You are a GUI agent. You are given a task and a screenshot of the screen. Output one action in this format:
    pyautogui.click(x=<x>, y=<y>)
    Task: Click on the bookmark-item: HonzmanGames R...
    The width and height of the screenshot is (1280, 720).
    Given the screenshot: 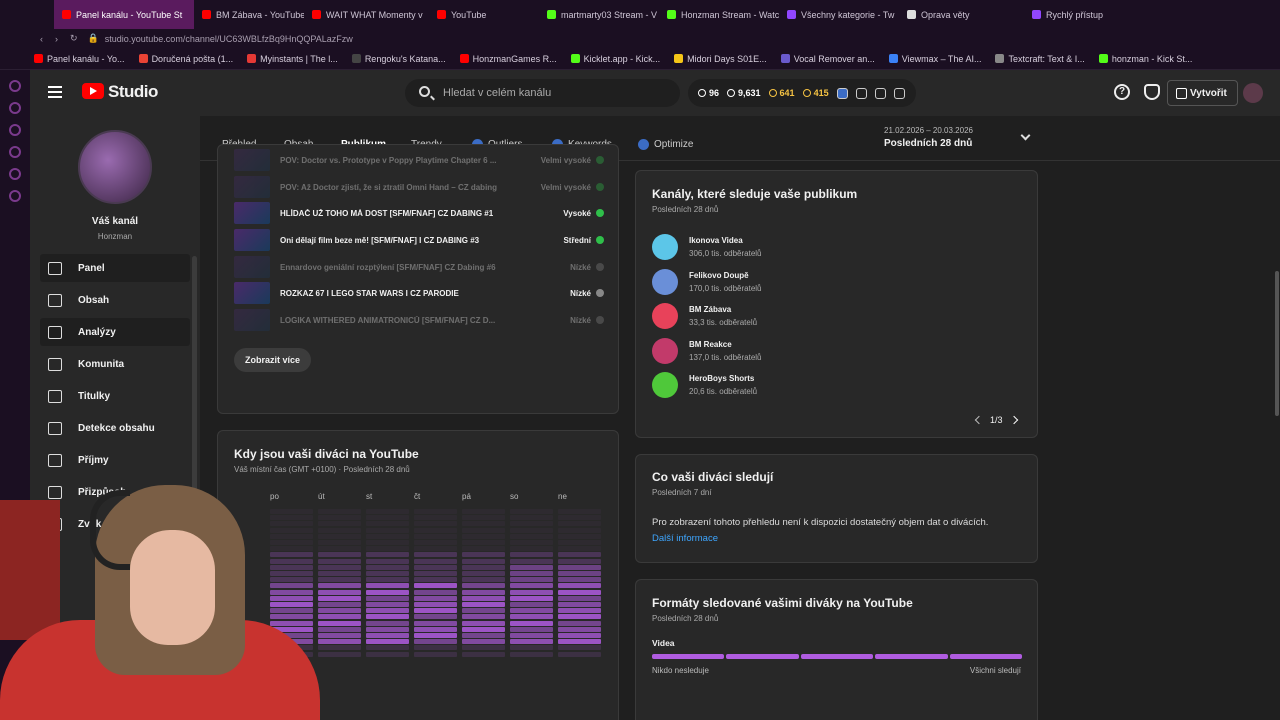 What is the action you would take?
    pyautogui.click(x=508, y=59)
    